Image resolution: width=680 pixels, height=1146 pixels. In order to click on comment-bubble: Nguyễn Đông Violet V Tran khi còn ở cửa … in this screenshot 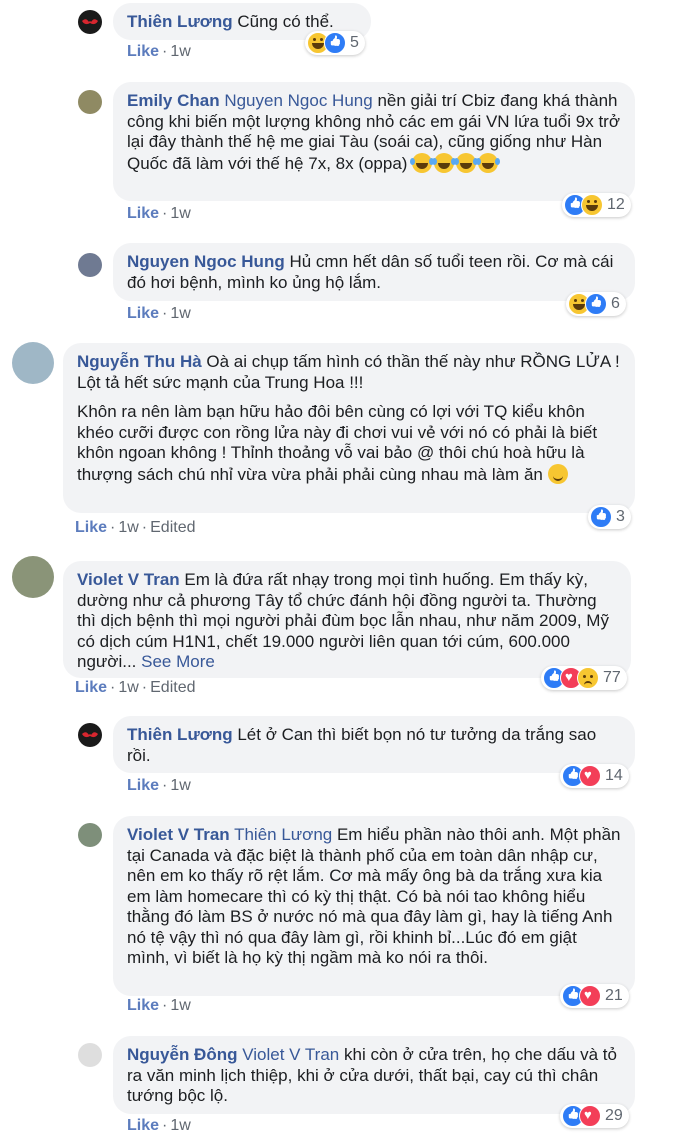, I will do `click(374, 1075)`.